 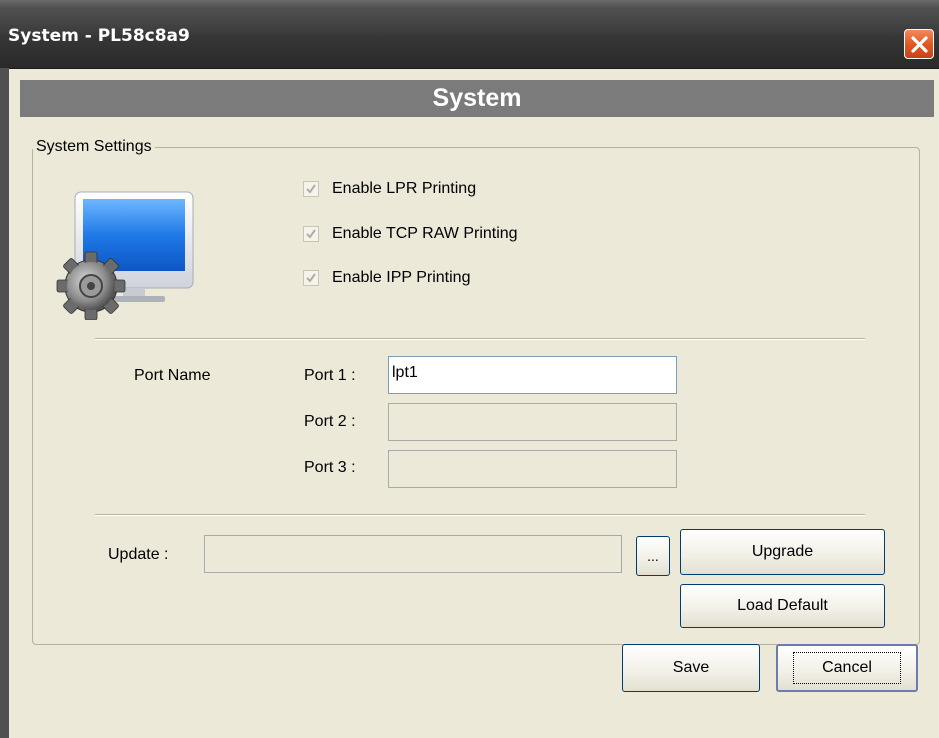 What do you see at coordinates (404, 188) in the screenshot?
I see `enable-lpr-label: Enable LPR Printing` at bounding box center [404, 188].